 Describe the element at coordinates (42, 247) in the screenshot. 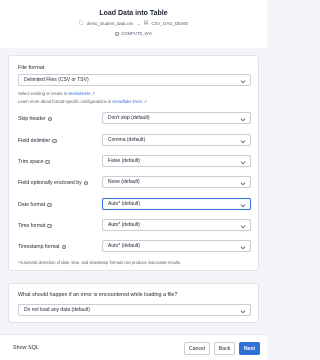

I see `timestamp-format-label: Timestamp format?` at that location.